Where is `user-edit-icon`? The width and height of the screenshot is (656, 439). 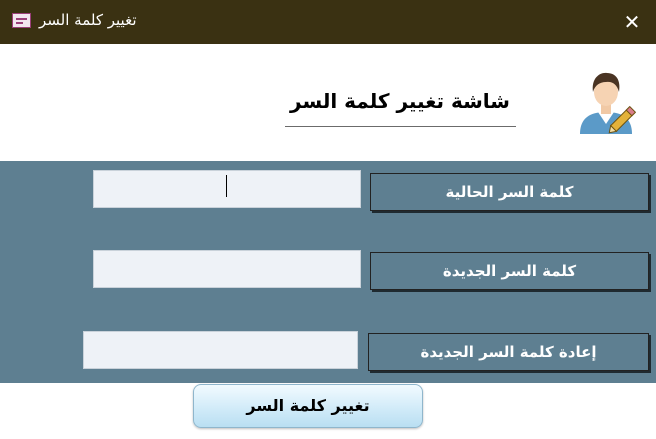 user-edit-icon is located at coordinates (608, 103).